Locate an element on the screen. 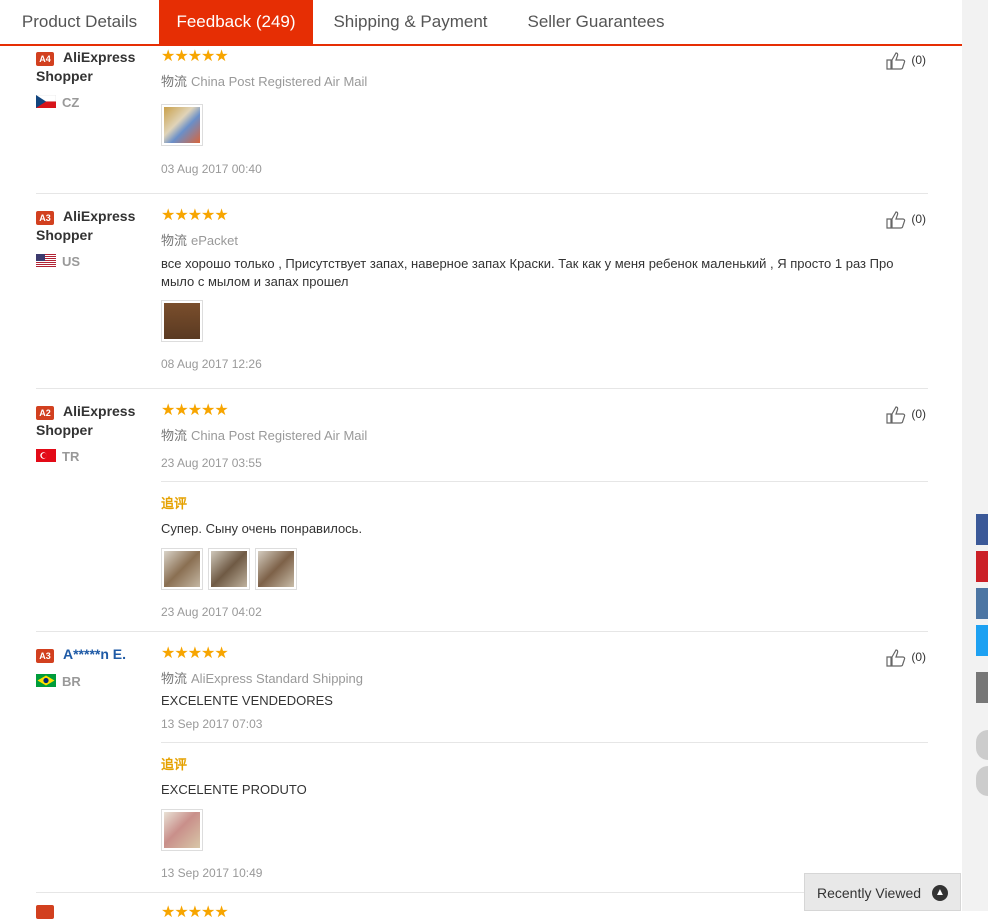 This screenshot has width=988, height=921. additional-feedback-date: 13 Sep 2017 10:49 is located at coordinates (212, 873).